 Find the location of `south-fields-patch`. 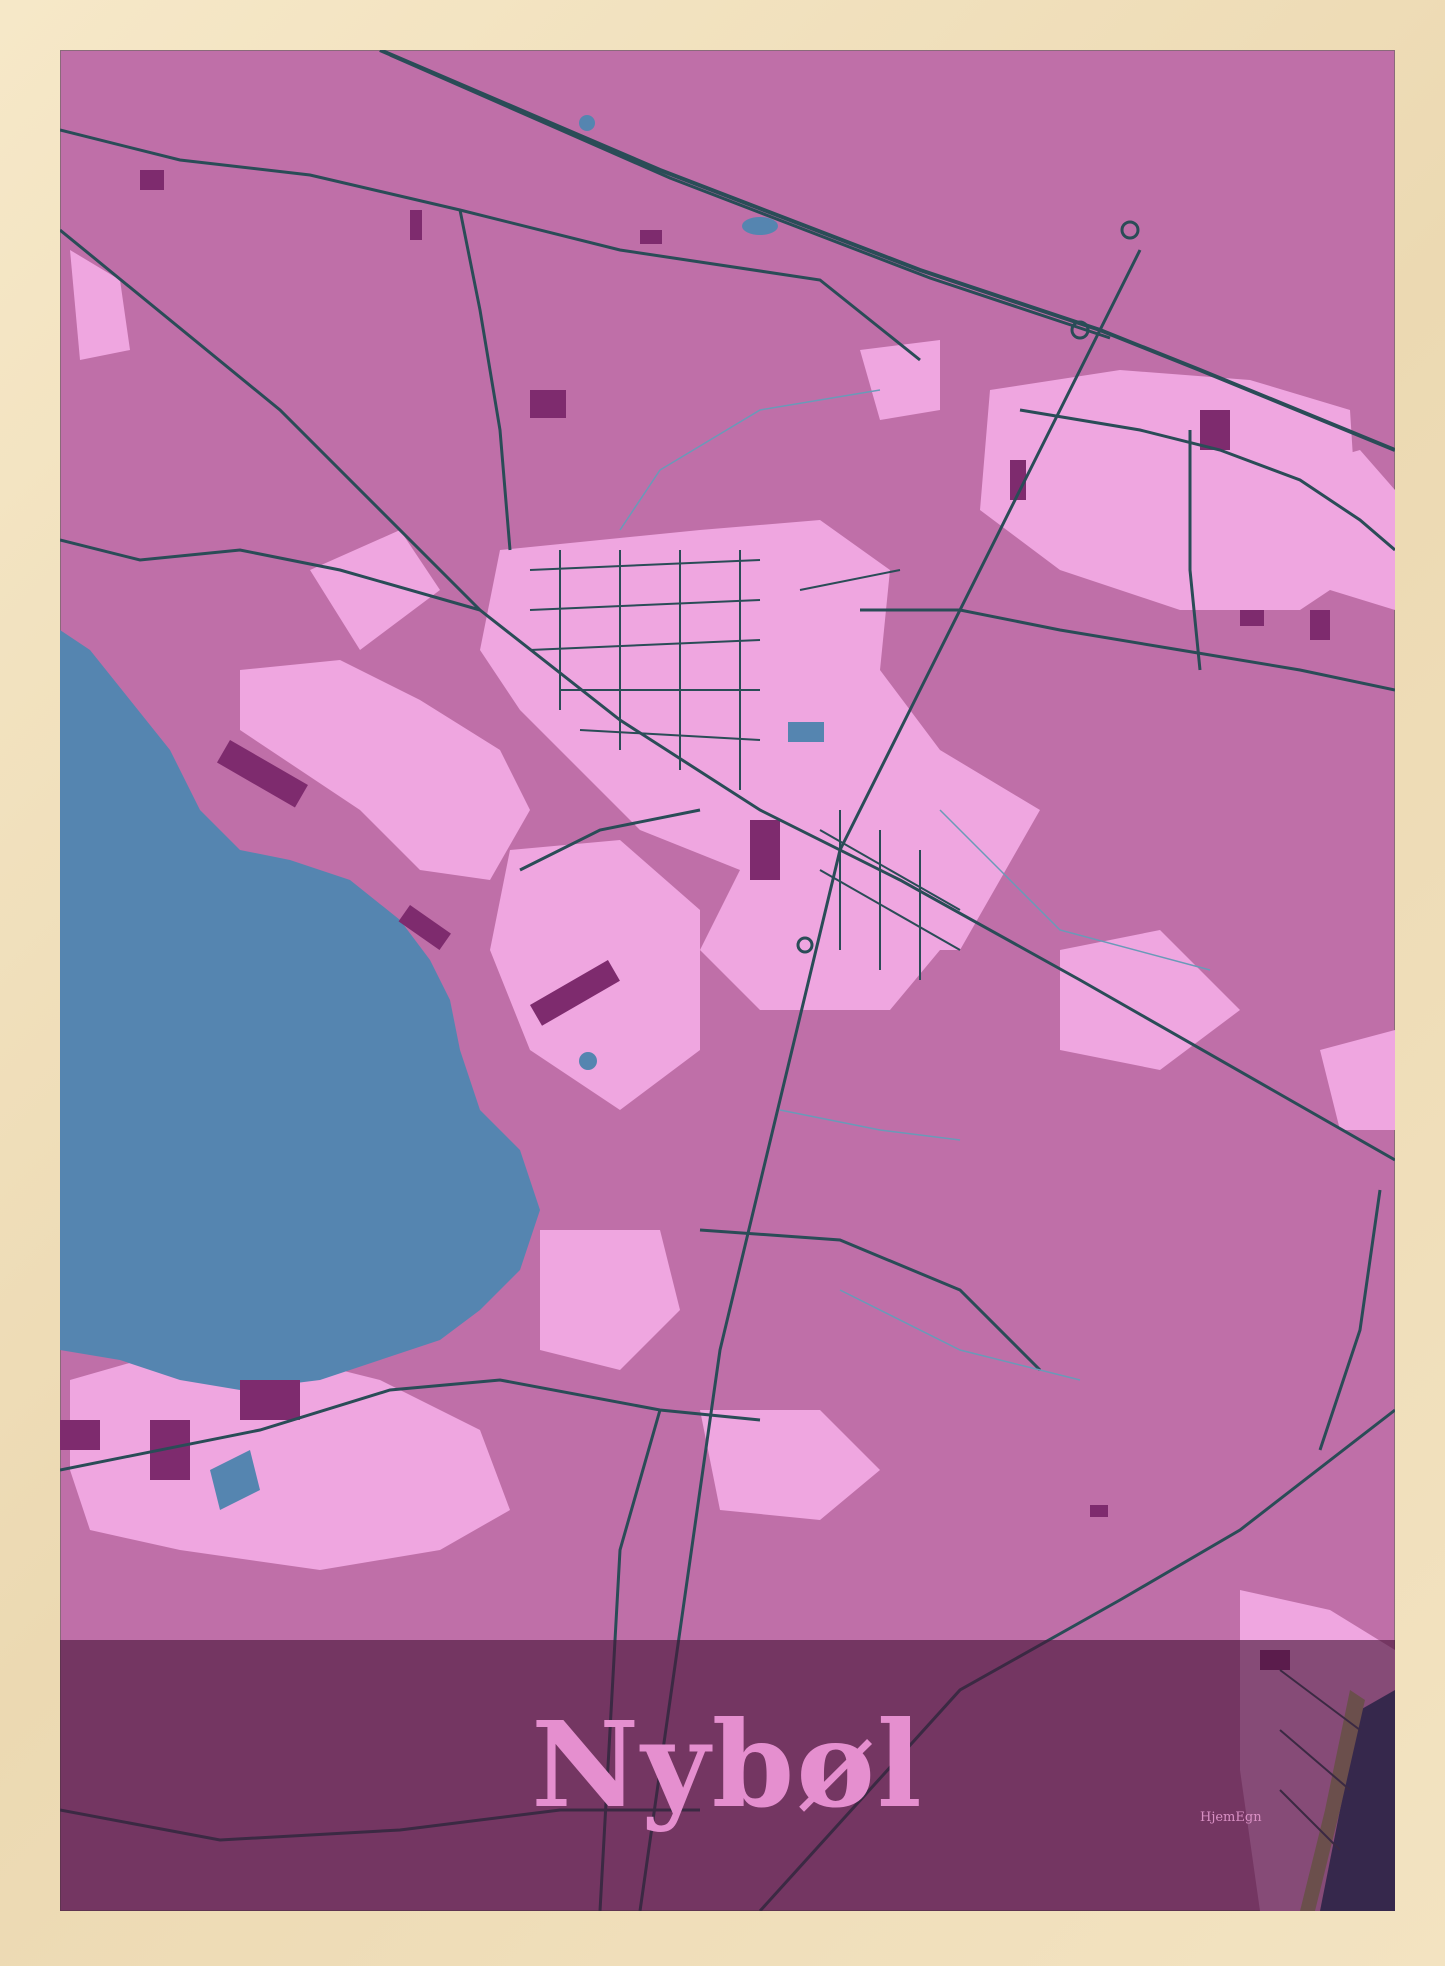

south-fields-patch is located at coordinates (610, 1300).